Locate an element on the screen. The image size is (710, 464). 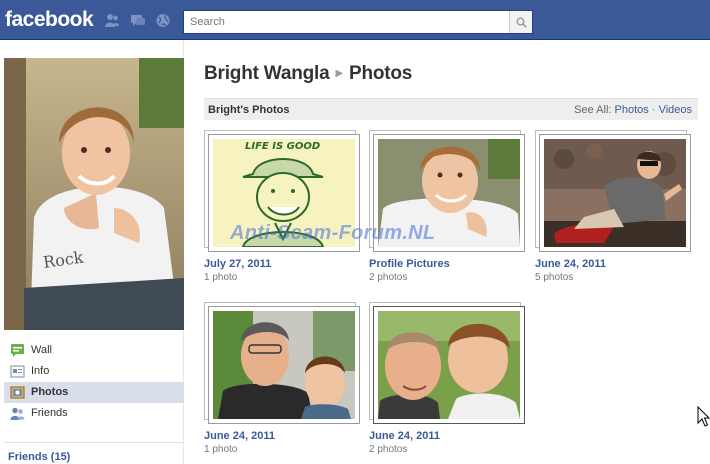
watermark: Anti-Scam-Forum.NL is located at coordinates (333, 233).